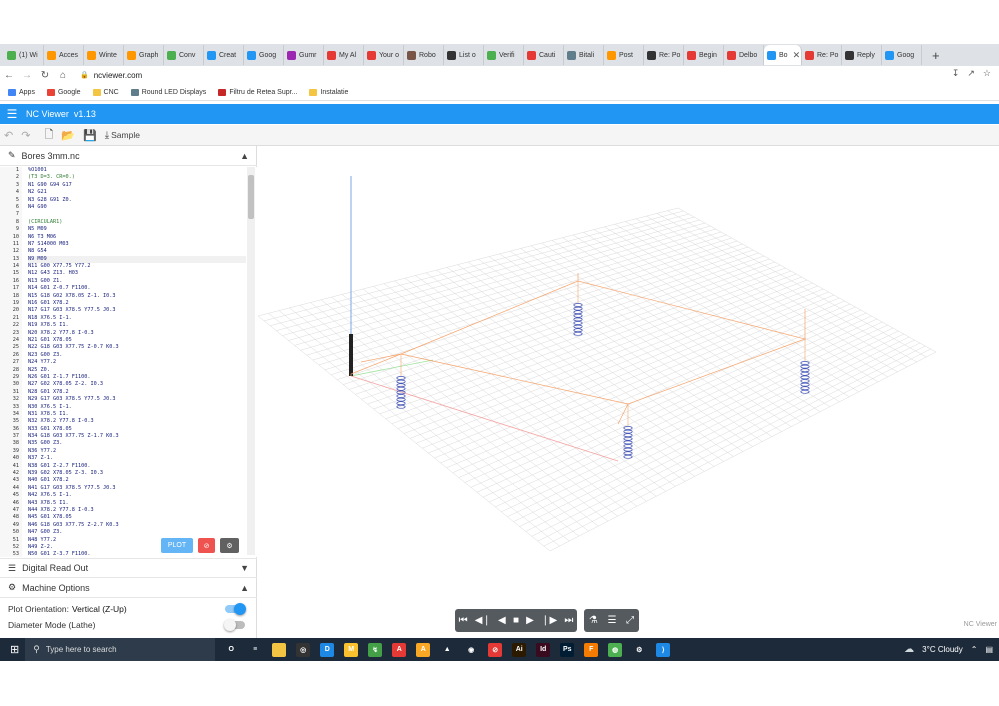 The image size is (999, 706). Describe the element at coordinates (567, 649) in the screenshot. I see `photoshop-icon: Ps` at that location.